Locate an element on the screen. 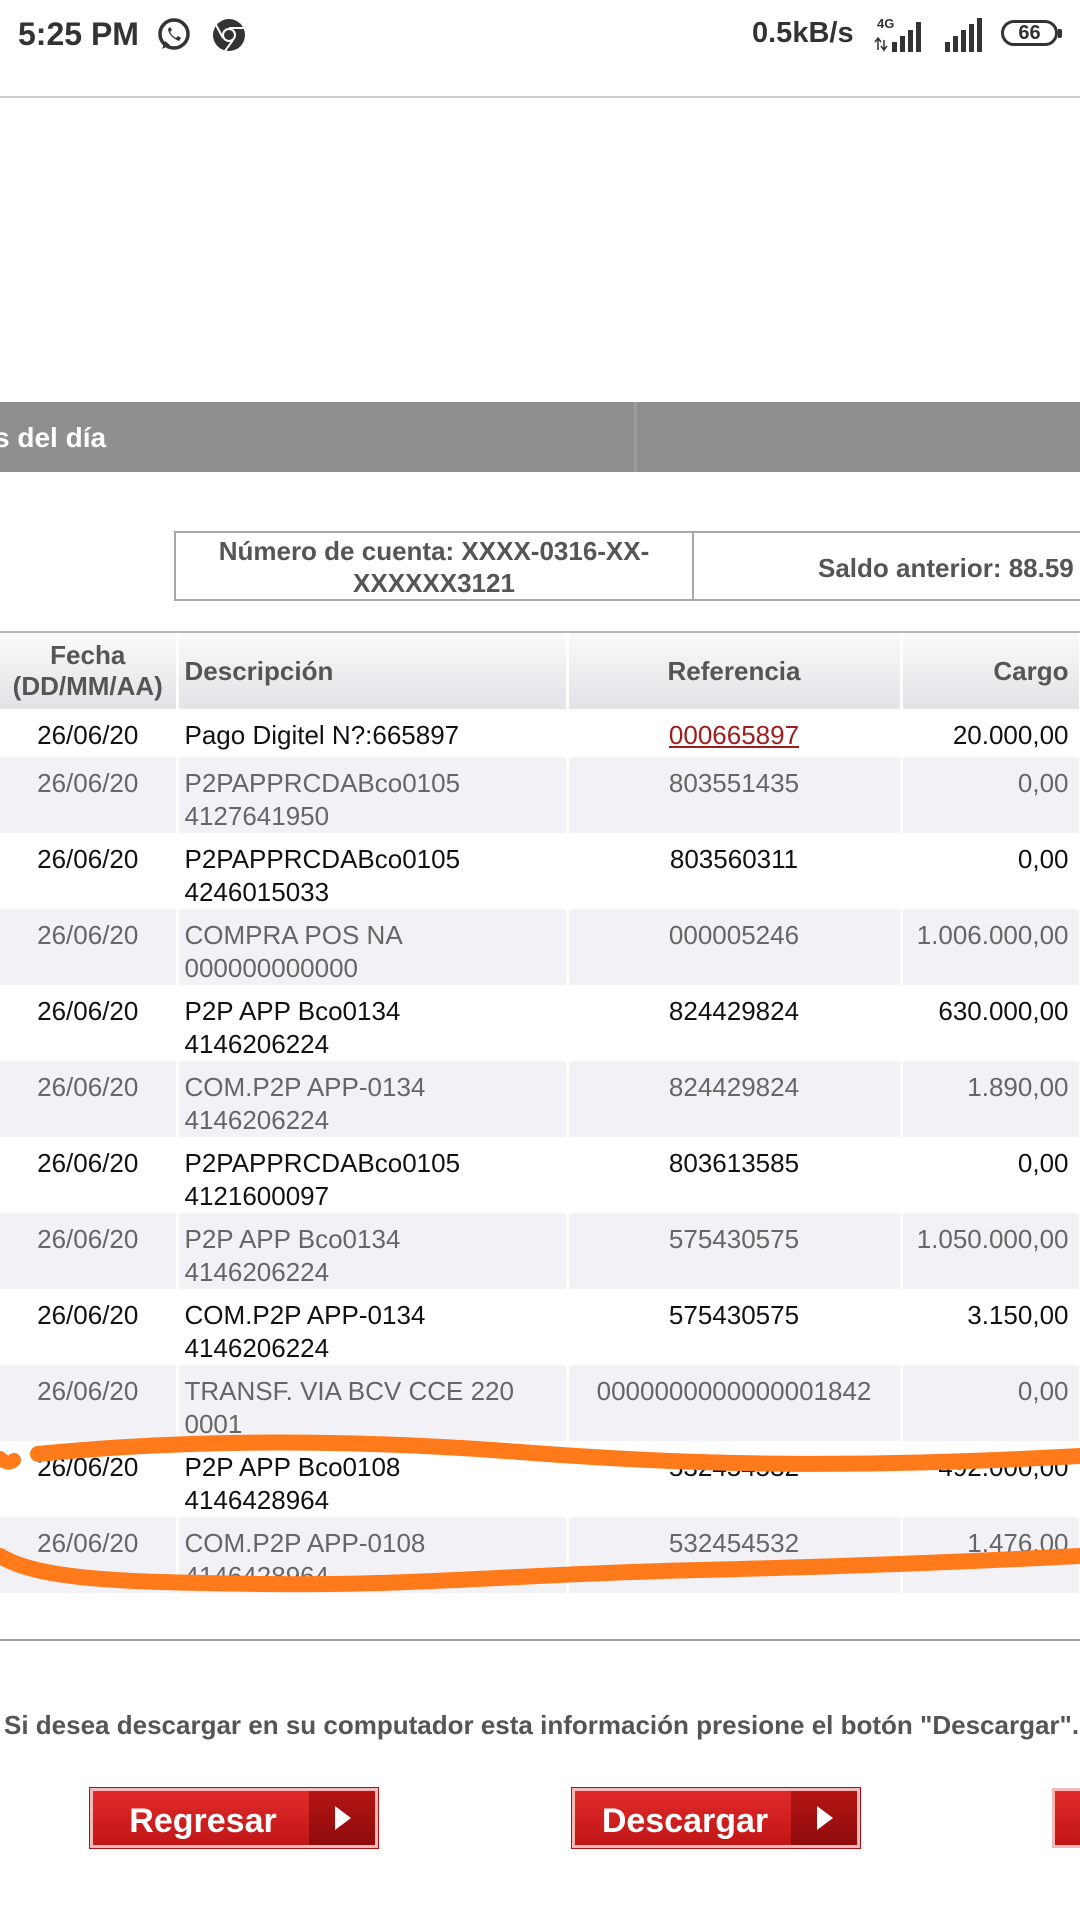  header-fecha-line2: (DD/MM/AA) is located at coordinates (87, 686).